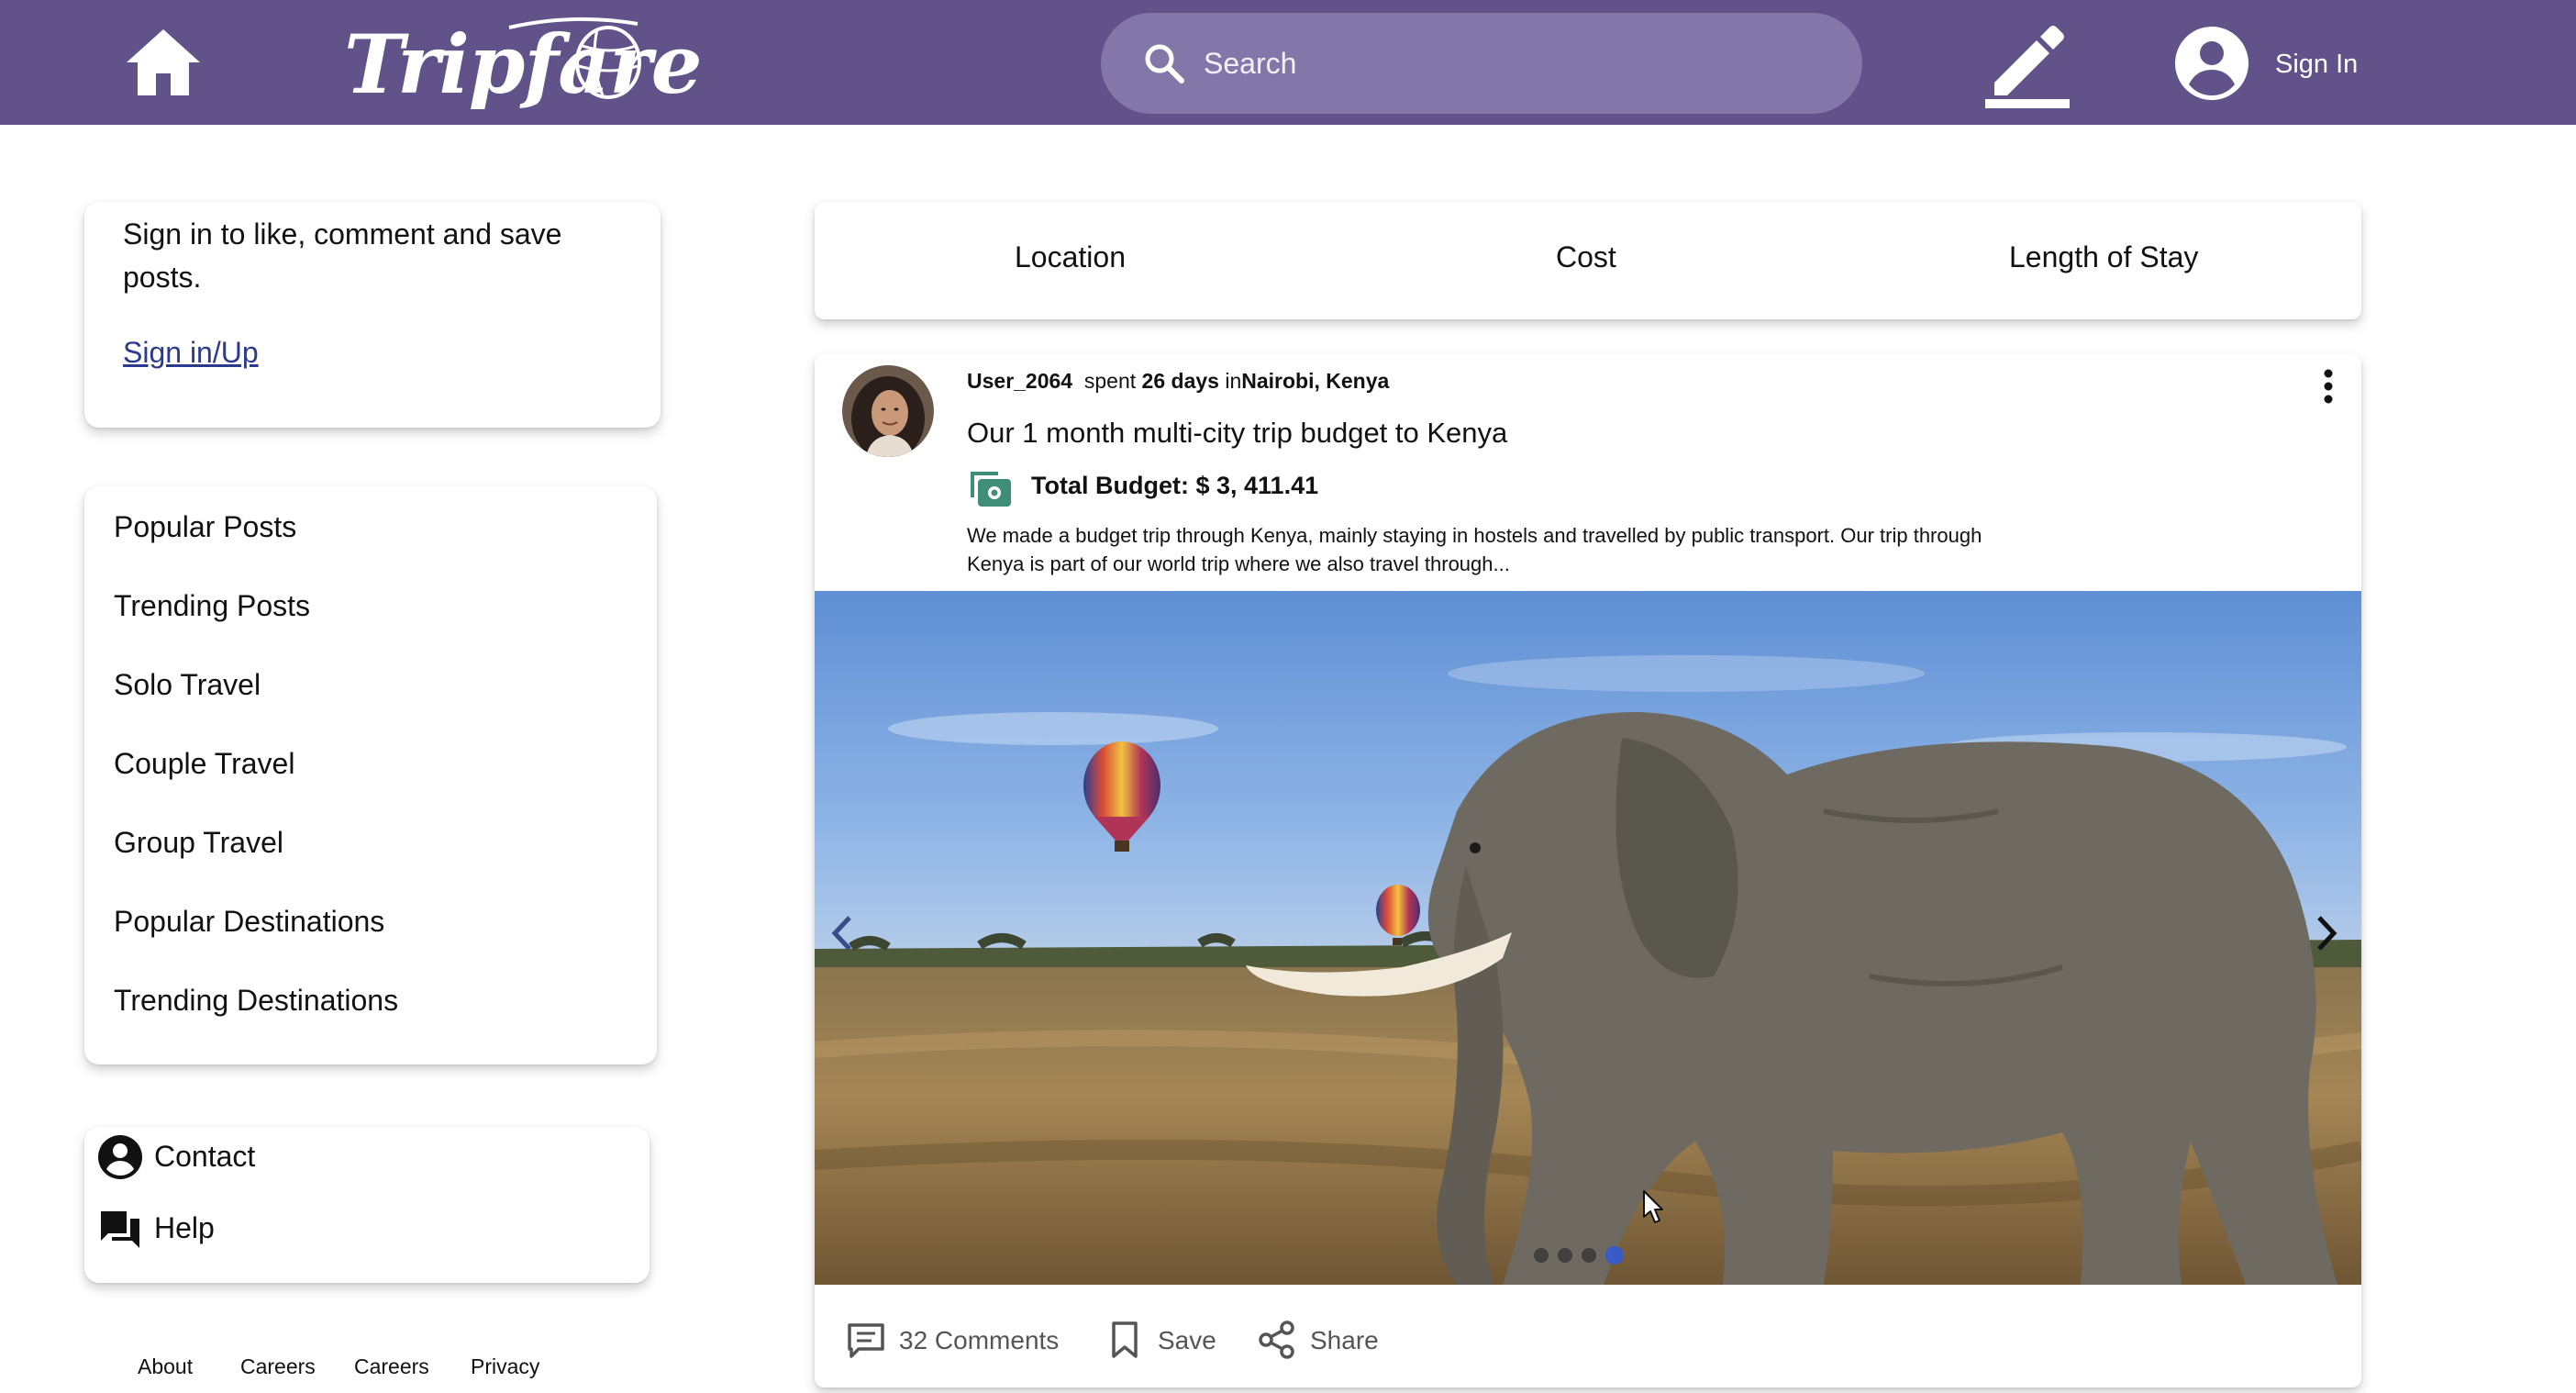 The width and height of the screenshot is (2576, 1393). Describe the element at coordinates (249, 922) in the screenshot. I see `sidebar-item-popular-destinations: Popular Destinations` at that location.